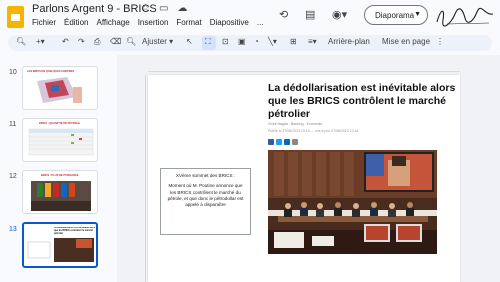  What do you see at coordinates (283, 14) in the screenshot?
I see `history-icon: ⟲` at bounding box center [283, 14].